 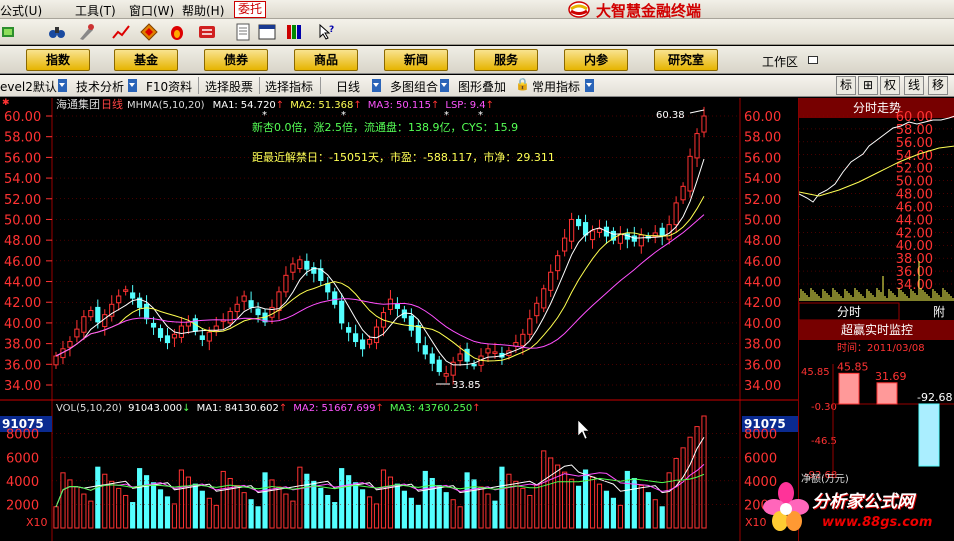 What do you see at coordinates (890, 85) in the screenshot?
I see `tab-quan: 权` at bounding box center [890, 85].